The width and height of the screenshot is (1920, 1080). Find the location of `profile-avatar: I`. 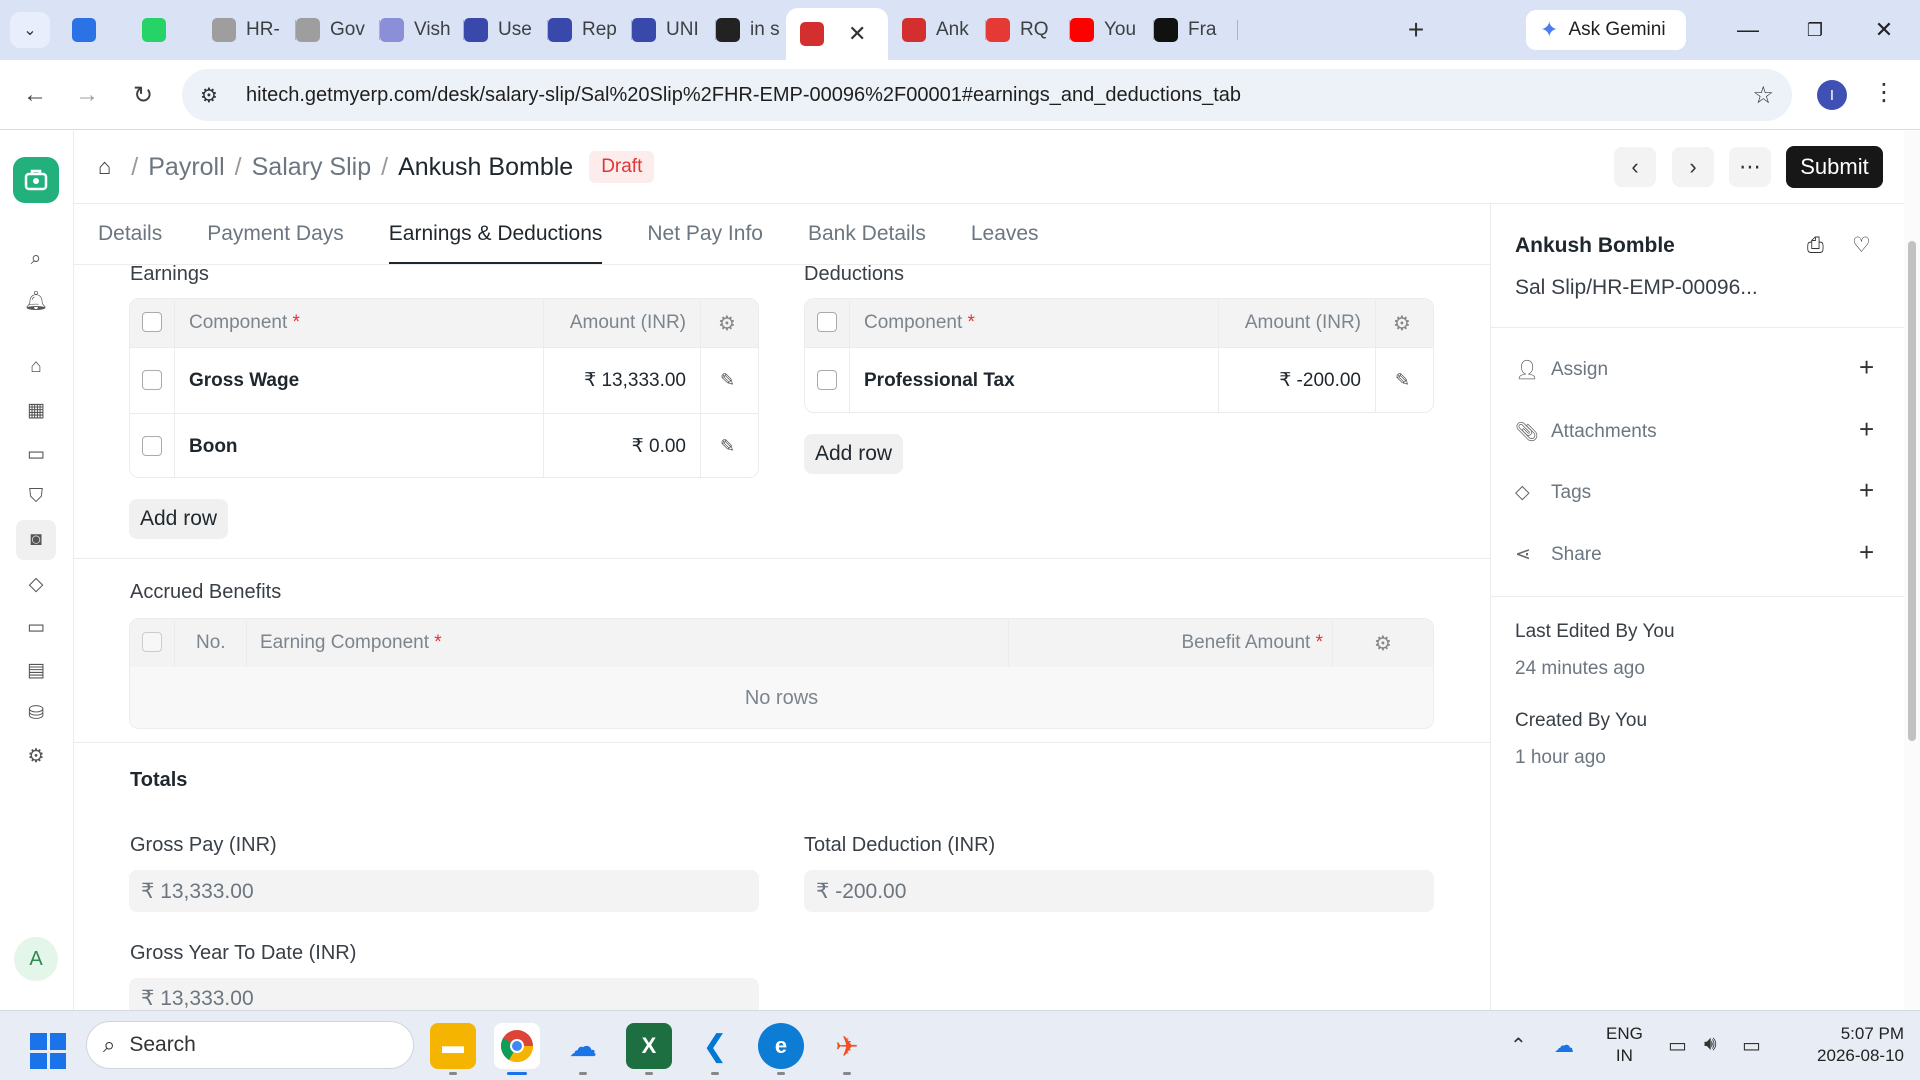

profile-avatar: I is located at coordinates (1832, 95).